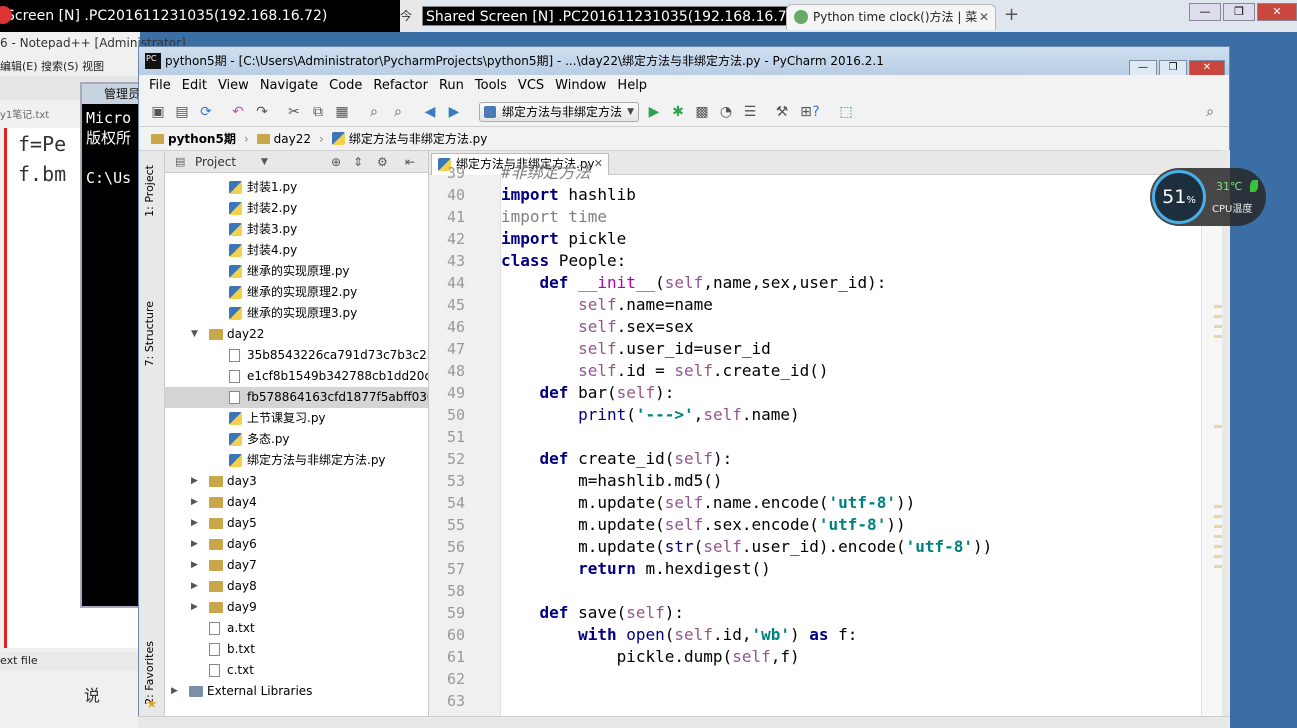 This screenshot has width=1297, height=728. Describe the element at coordinates (194, 85) in the screenshot. I see `menu-edit: Edit` at that location.